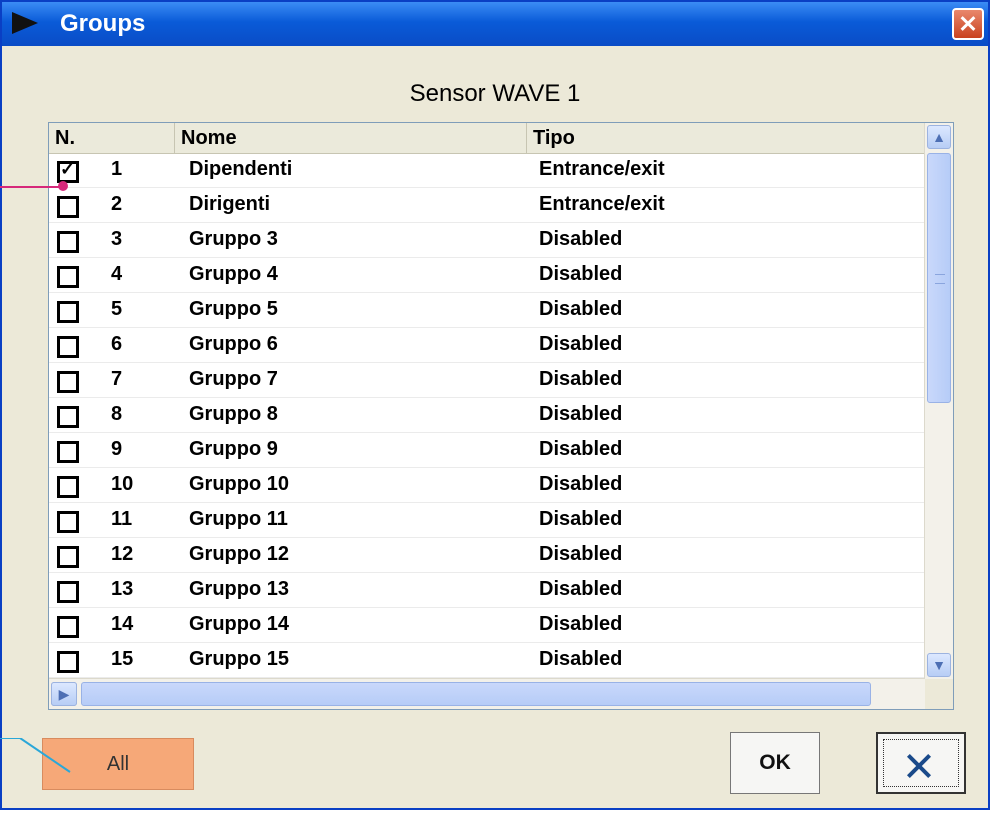 This screenshot has width=998, height=818. Describe the element at coordinates (63, 186) in the screenshot. I see `callout-dot` at that location.